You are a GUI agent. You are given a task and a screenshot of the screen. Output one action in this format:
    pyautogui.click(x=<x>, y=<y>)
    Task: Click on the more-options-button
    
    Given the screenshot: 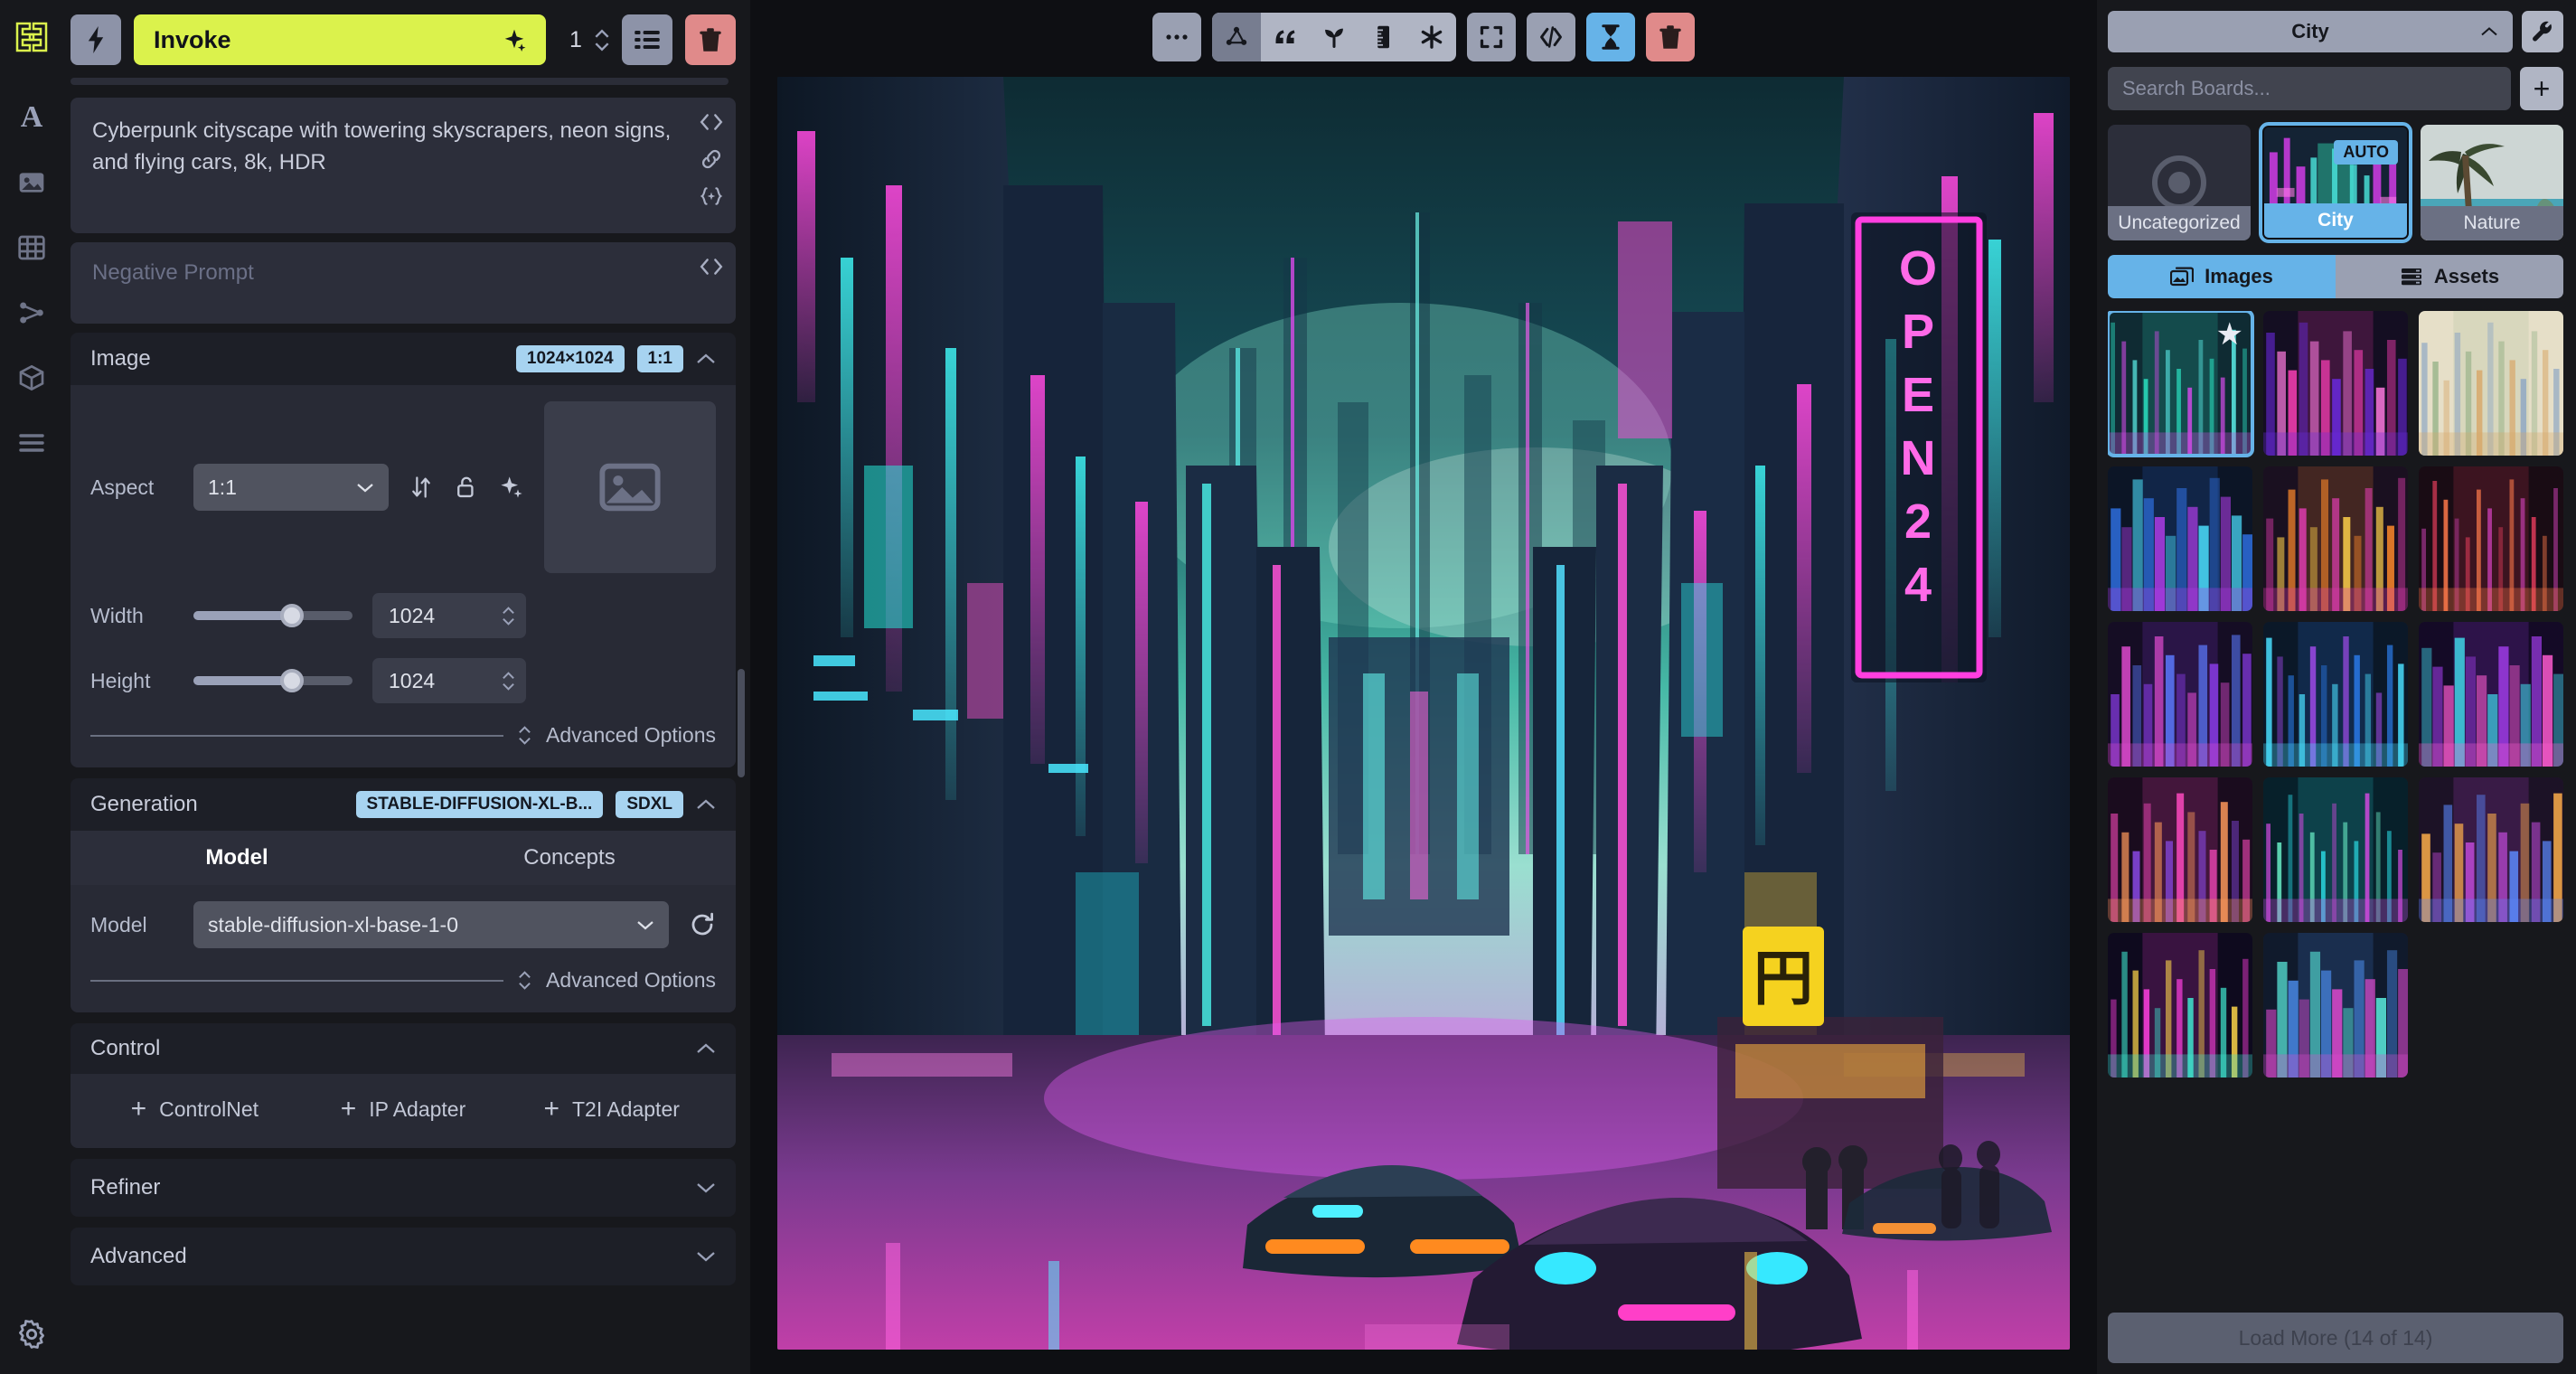 What is the action you would take?
    pyautogui.click(x=1176, y=37)
    